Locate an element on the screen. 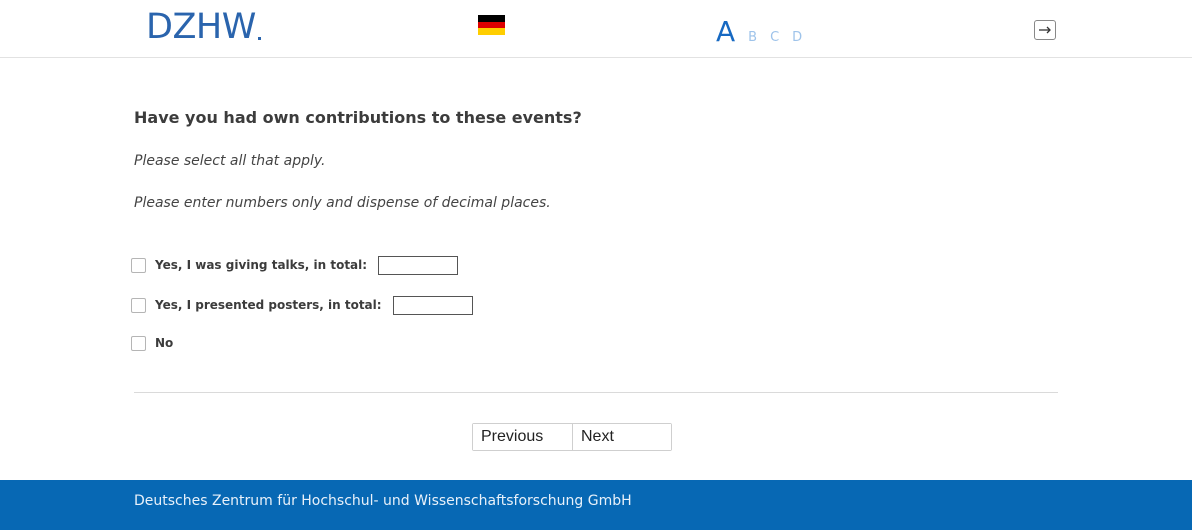  dzhw-logo: DZHW is located at coordinates (203, 27).